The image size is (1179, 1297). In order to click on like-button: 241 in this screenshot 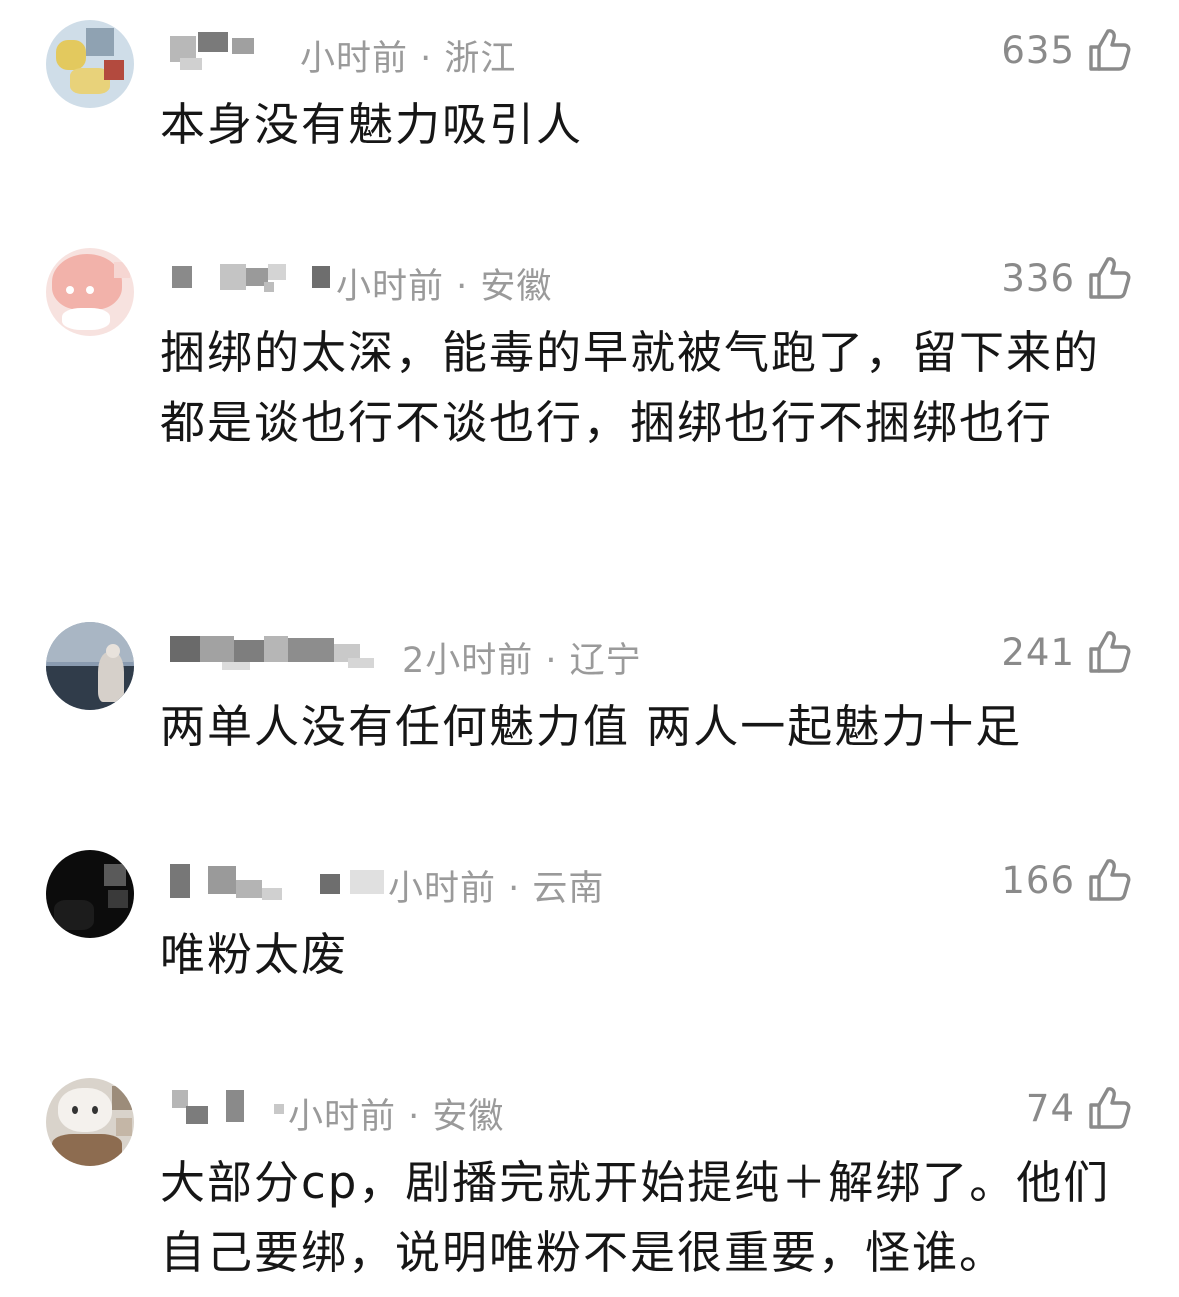, I will do `click(1067, 652)`.